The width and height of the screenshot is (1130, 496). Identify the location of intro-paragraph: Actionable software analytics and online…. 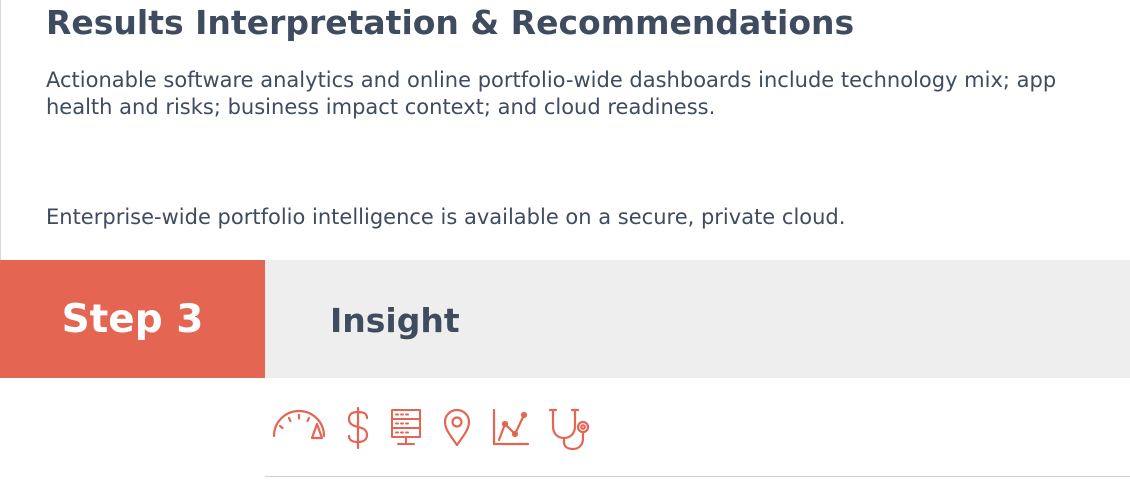
(551, 93).